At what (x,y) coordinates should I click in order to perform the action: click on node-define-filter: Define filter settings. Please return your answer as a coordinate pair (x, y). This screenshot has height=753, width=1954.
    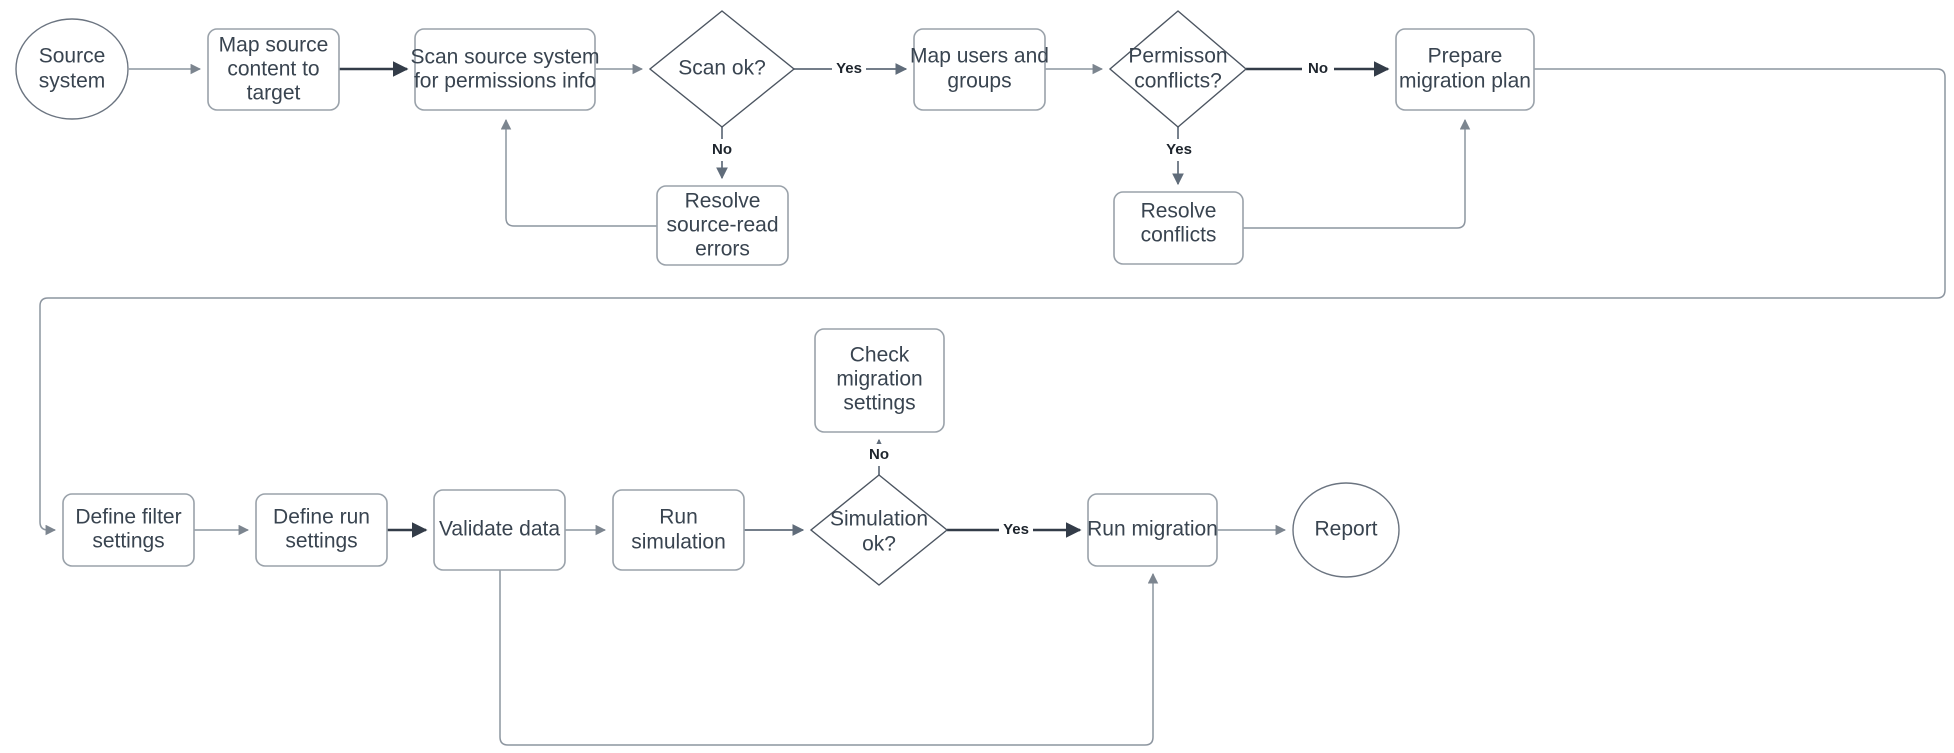
    Looking at the image, I should click on (128, 530).